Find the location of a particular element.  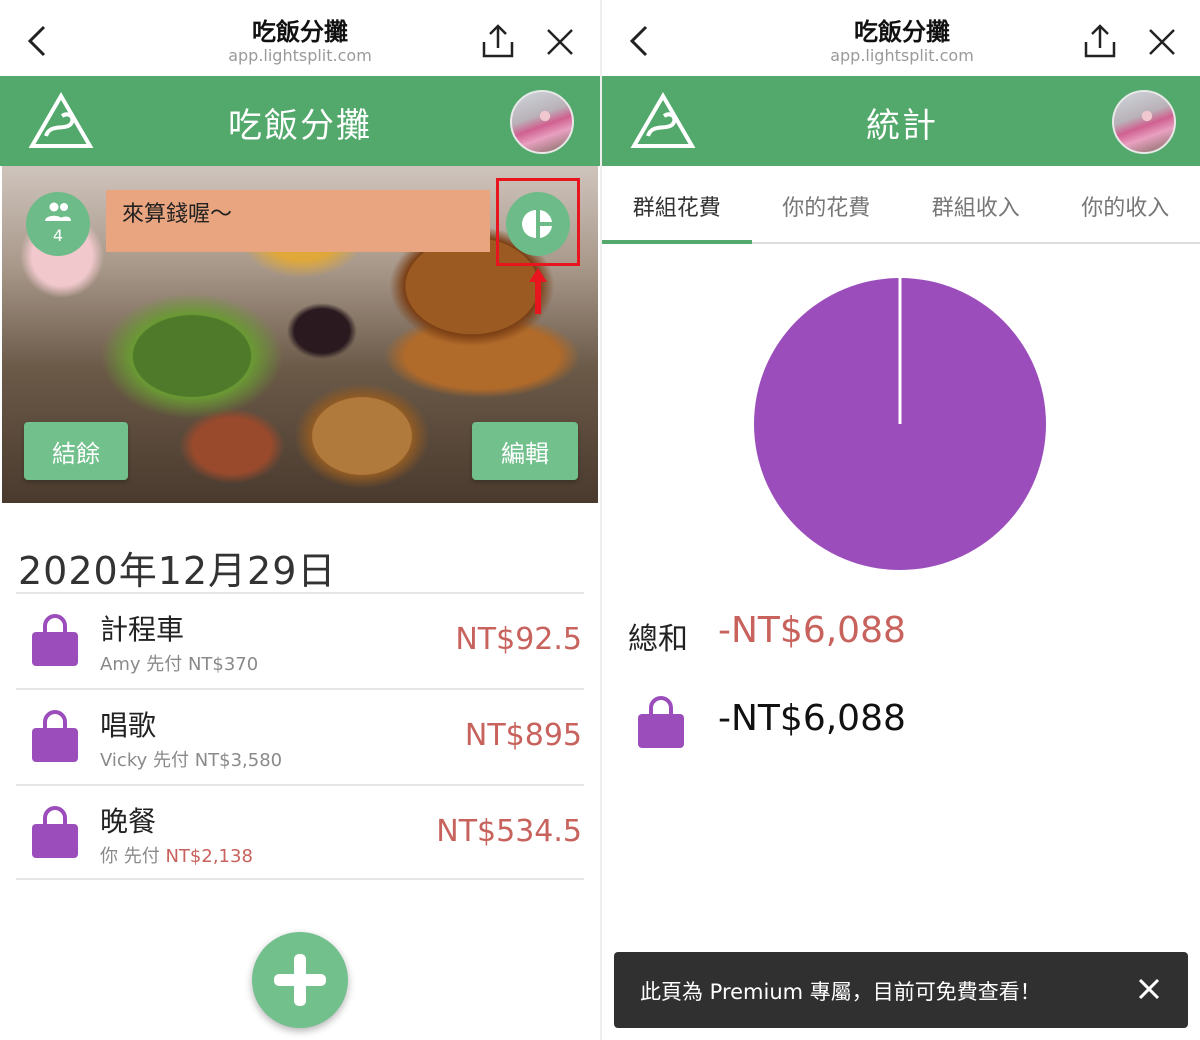

expense-payer: Amy 先付 NT$370 is located at coordinates (179, 664).